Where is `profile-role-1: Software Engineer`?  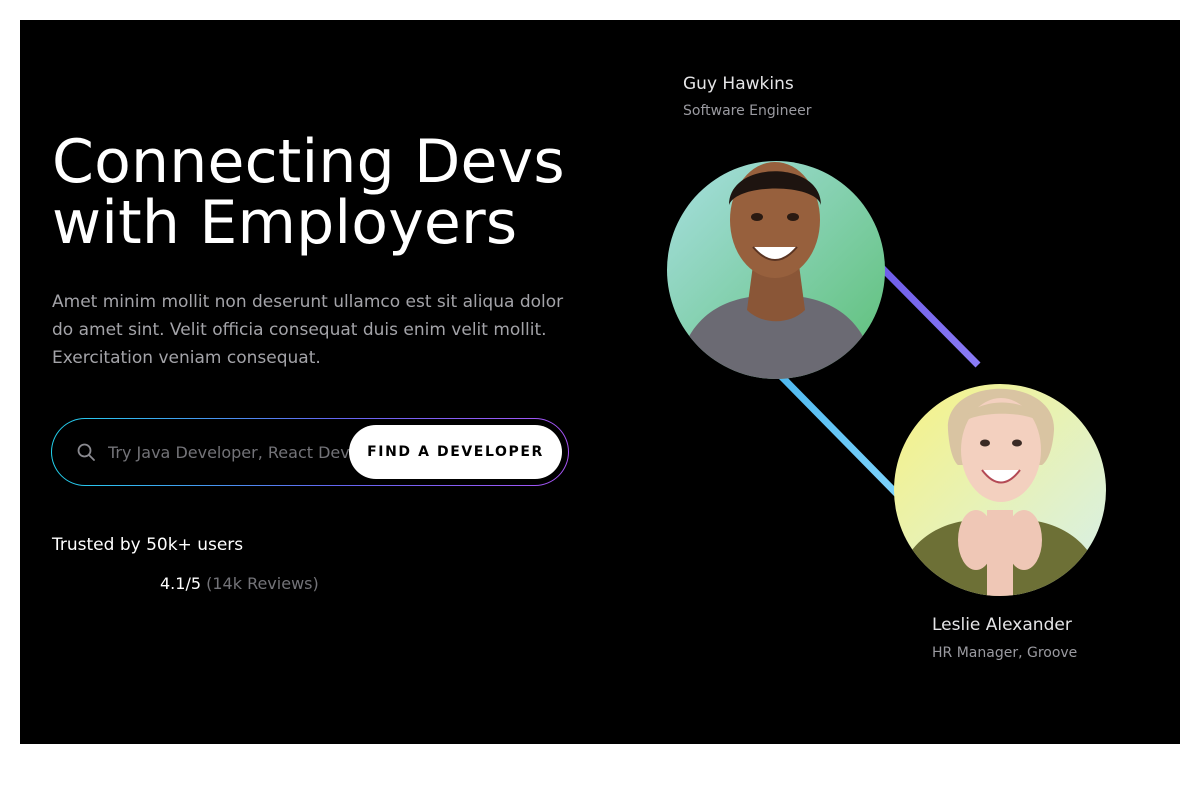
profile-role-1: Software Engineer is located at coordinates (747, 111).